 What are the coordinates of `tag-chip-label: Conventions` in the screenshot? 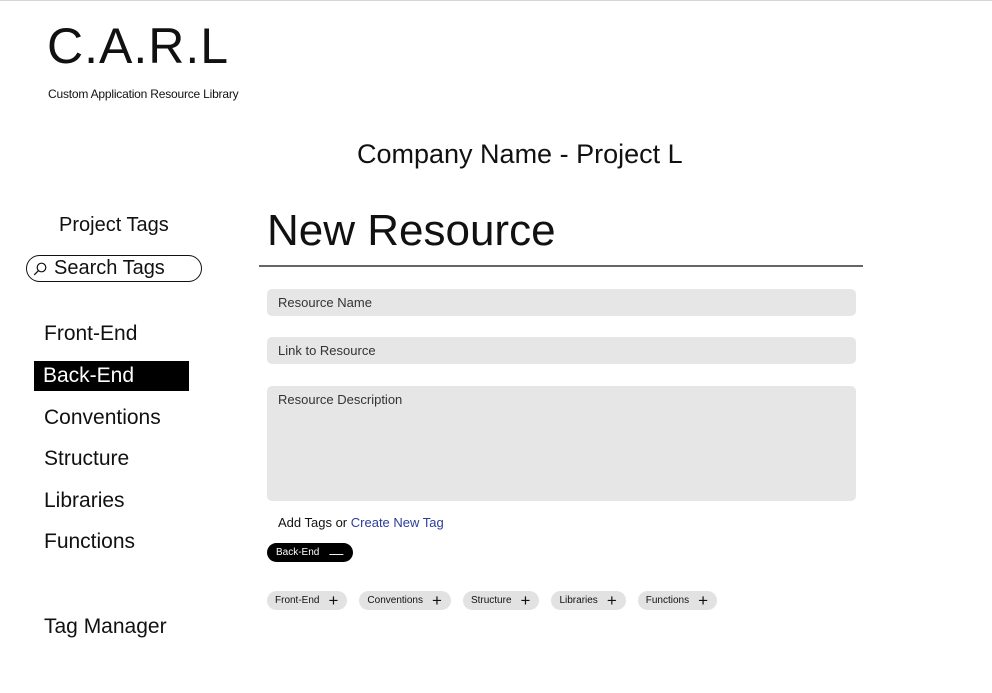 It's located at (395, 600).